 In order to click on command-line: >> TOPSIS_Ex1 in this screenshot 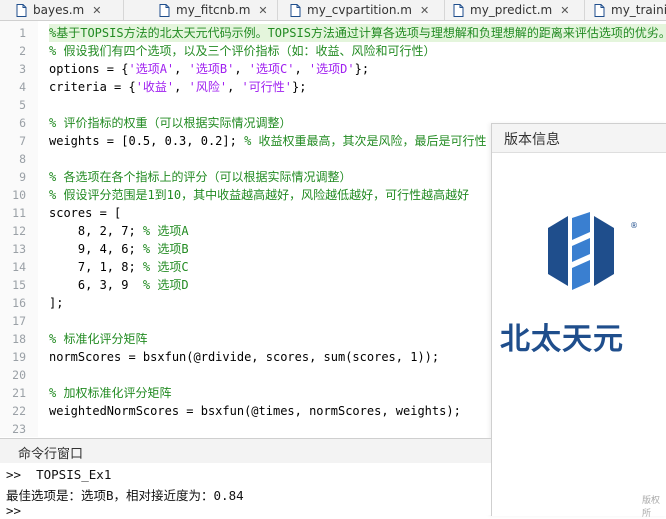, I will do `click(59, 474)`.